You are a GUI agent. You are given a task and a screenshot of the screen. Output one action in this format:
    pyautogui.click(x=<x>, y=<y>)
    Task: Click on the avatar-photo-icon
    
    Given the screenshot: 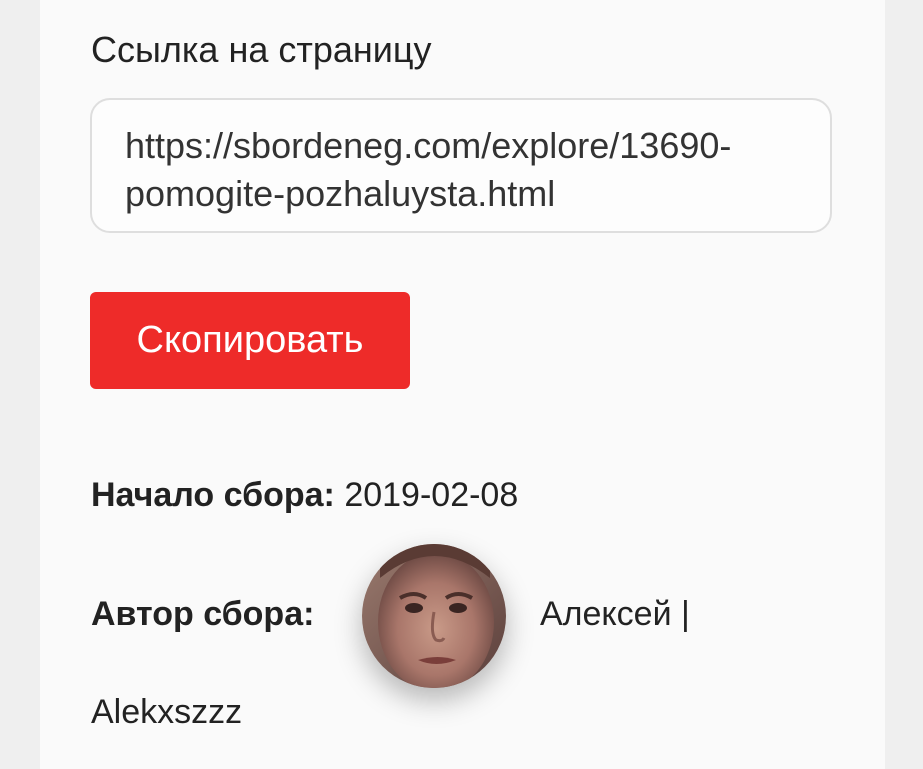 What is the action you would take?
    pyautogui.click(x=434, y=616)
    